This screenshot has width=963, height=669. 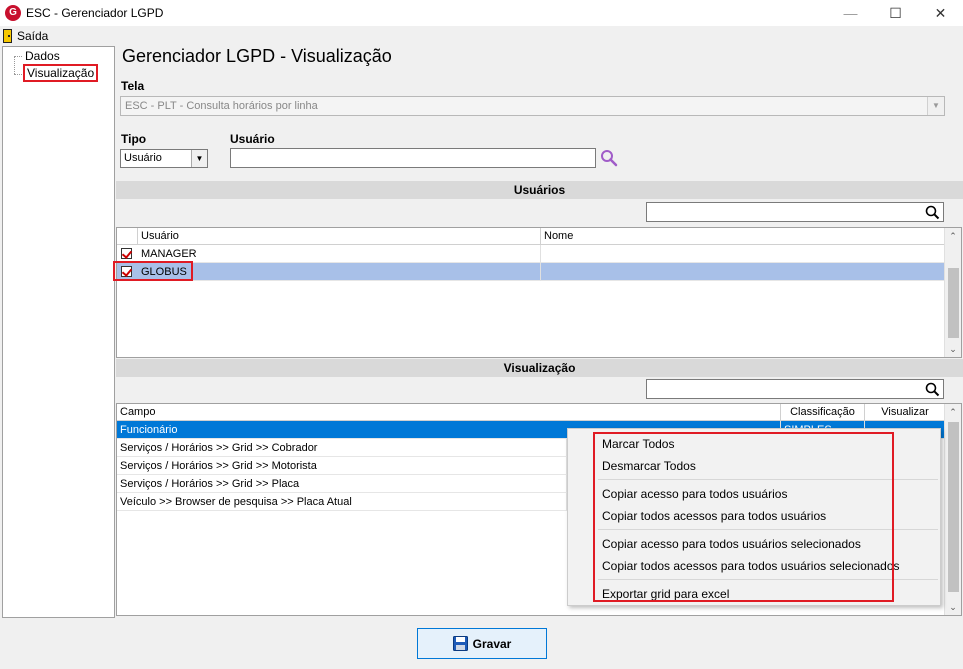 What do you see at coordinates (42, 56) in the screenshot?
I see `tree-item-dados: Dados` at bounding box center [42, 56].